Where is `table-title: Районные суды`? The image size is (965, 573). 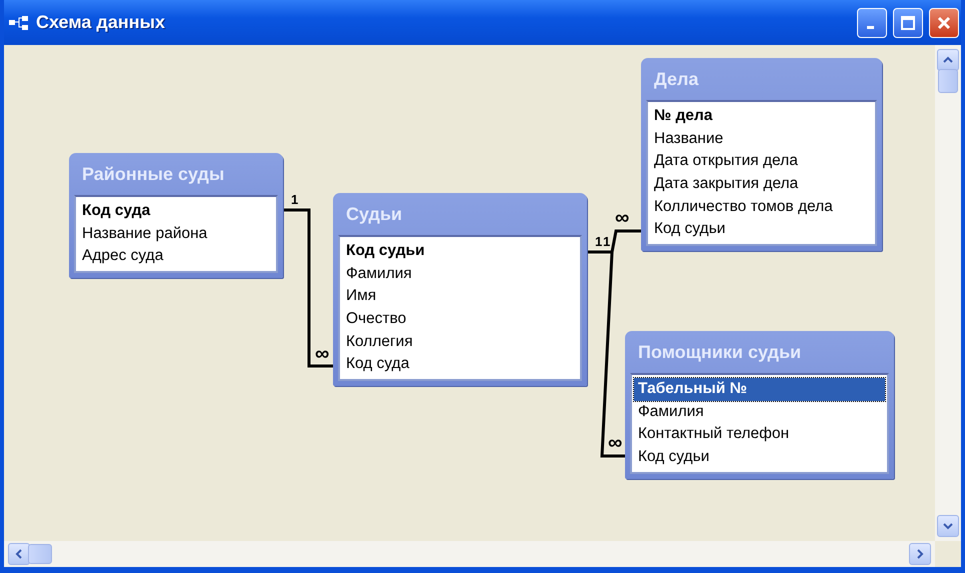 table-title: Районные суды is located at coordinates (153, 174).